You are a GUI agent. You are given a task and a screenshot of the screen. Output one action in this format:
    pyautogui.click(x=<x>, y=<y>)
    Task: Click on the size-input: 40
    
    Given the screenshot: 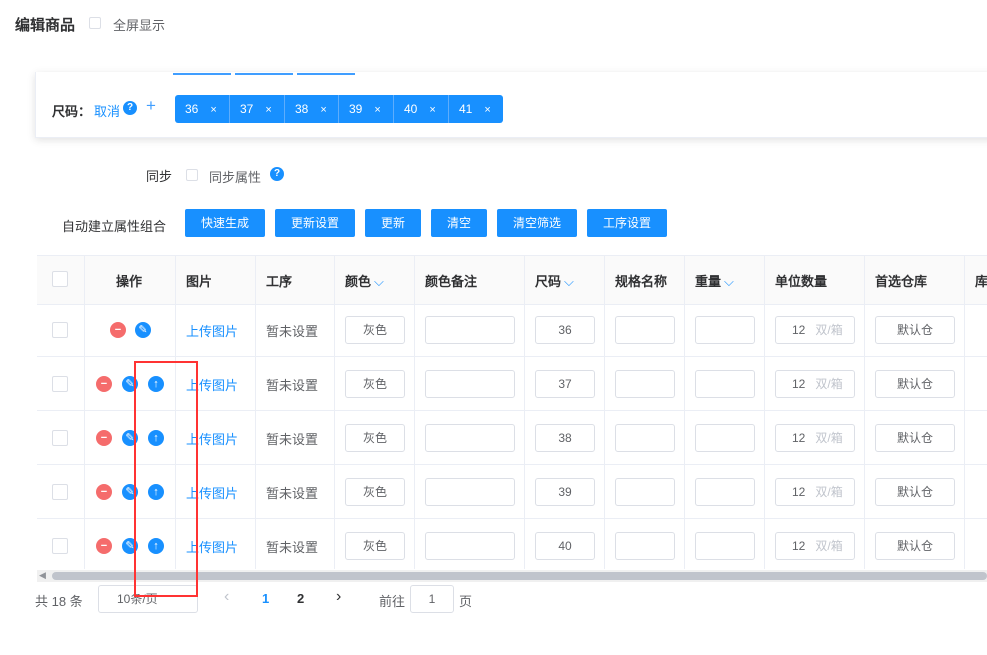 What is the action you would take?
    pyautogui.click(x=565, y=546)
    